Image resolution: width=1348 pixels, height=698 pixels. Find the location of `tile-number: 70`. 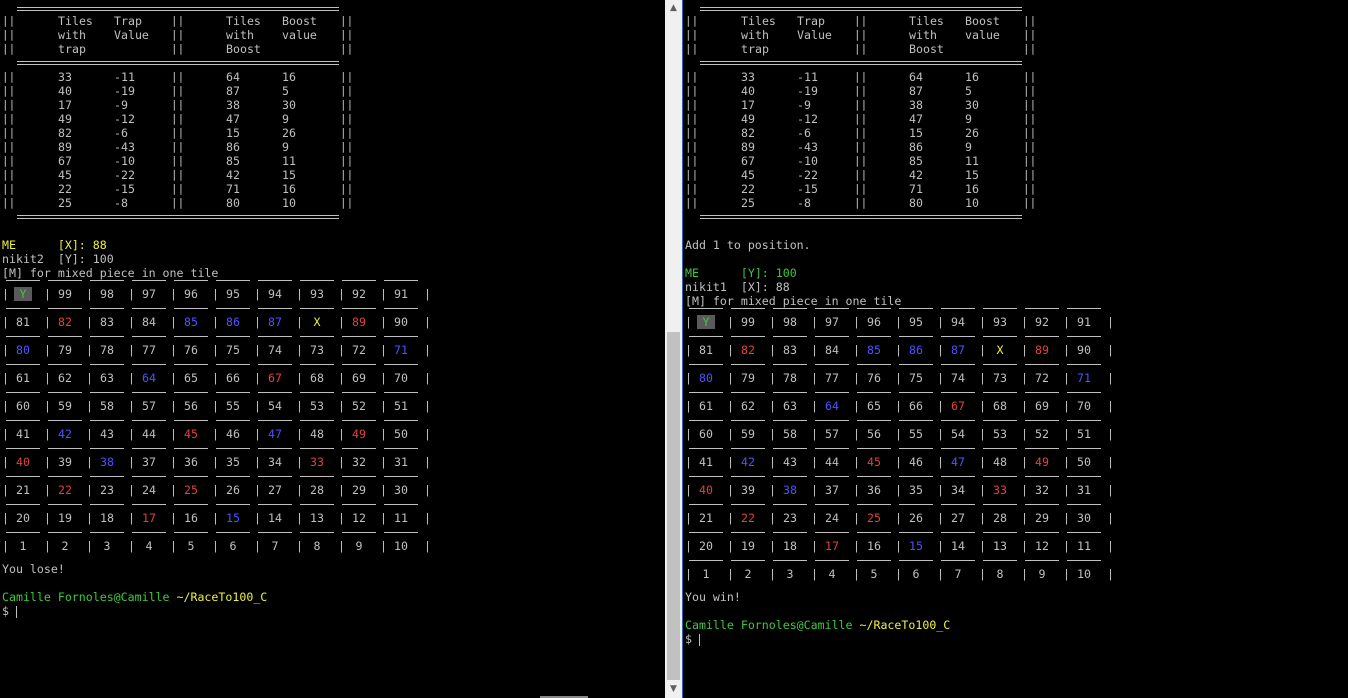

tile-number: 70 is located at coordinates (401, 378).